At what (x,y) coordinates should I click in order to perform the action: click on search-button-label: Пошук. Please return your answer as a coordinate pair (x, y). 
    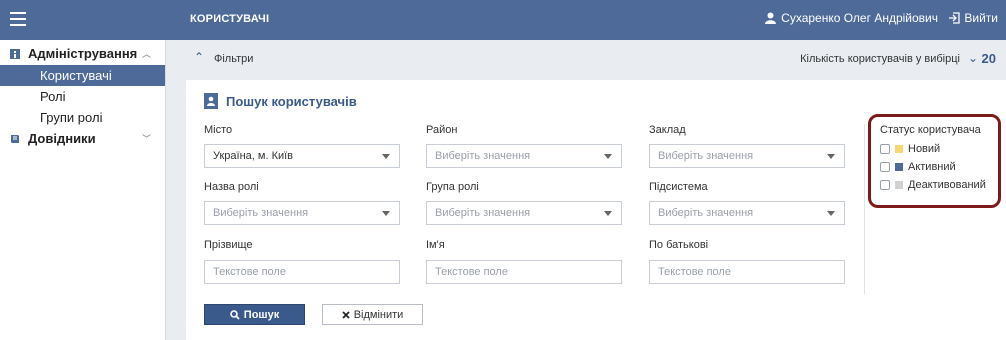
    Looking at the image, I should click on (261, 314).